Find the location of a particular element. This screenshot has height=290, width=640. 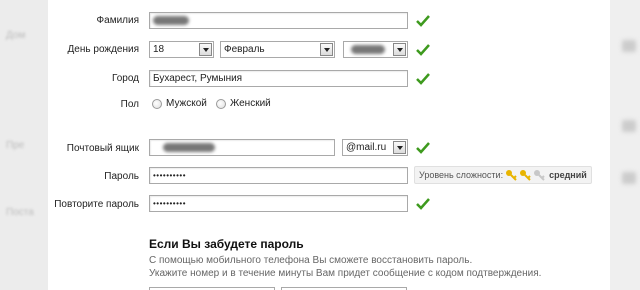

gender-label: Пол is located at coordinates (129, 104).